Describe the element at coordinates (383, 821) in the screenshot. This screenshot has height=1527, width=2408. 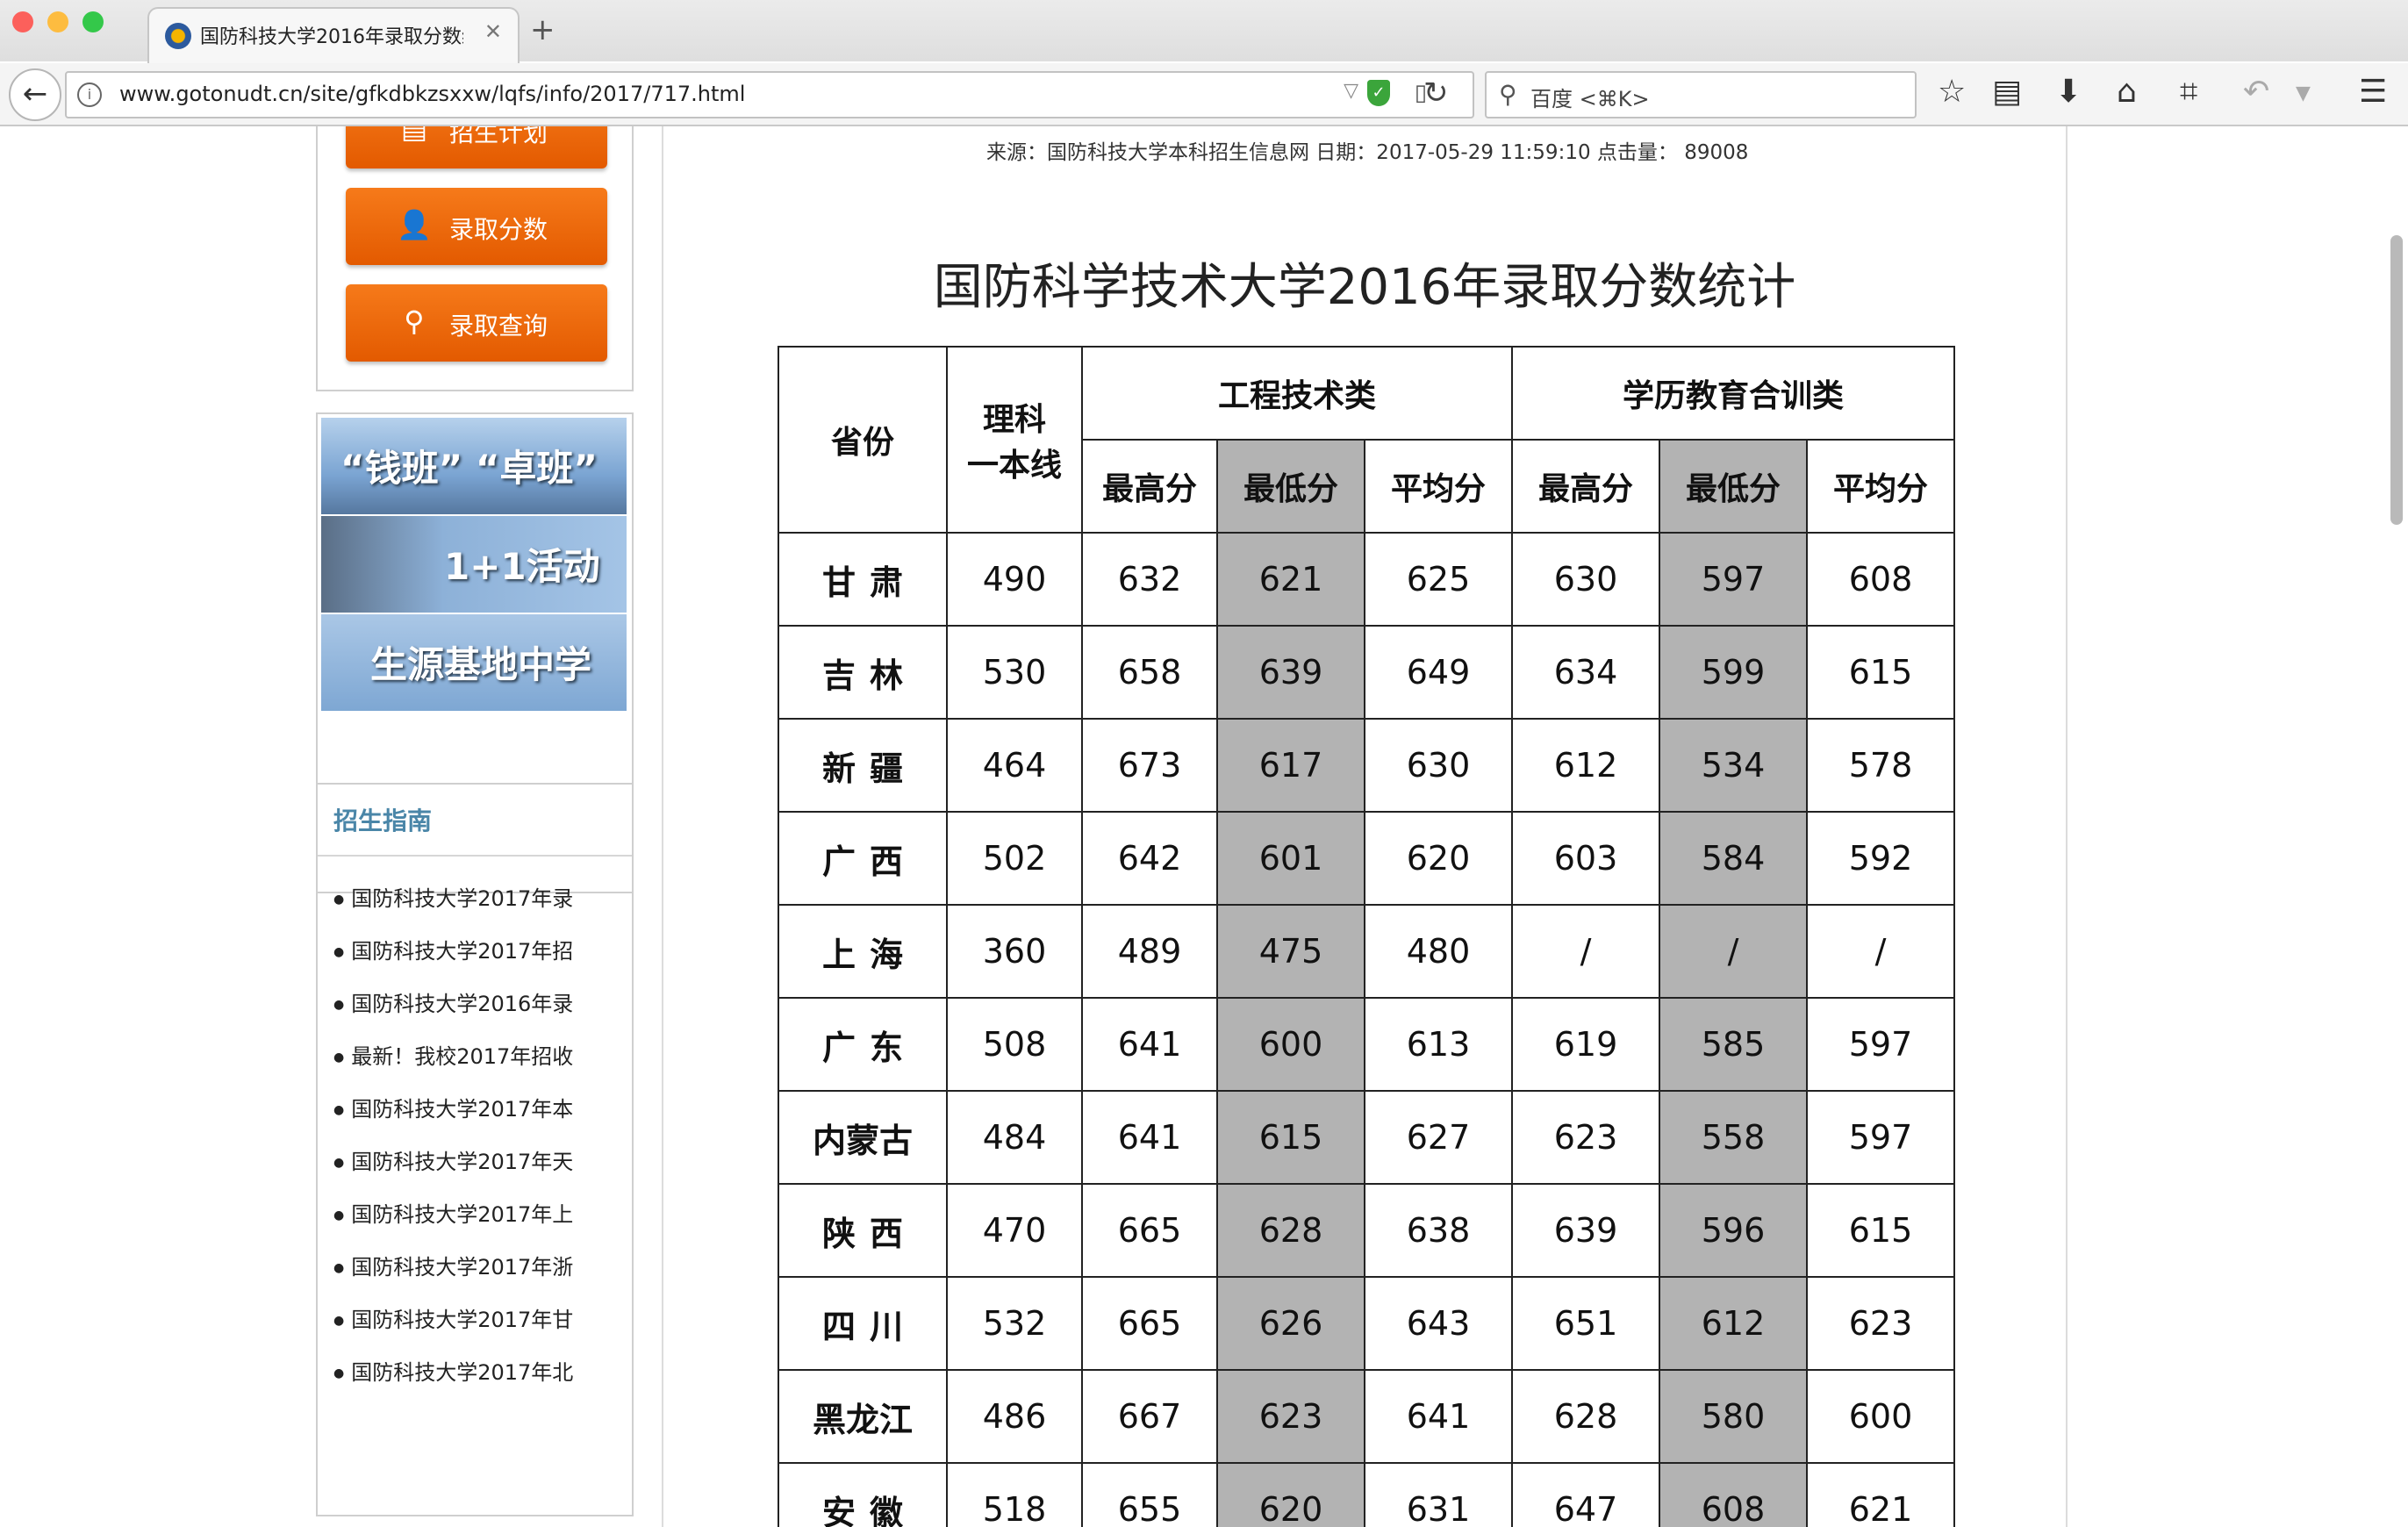
I see `guide-title: 招生指南` at that location.